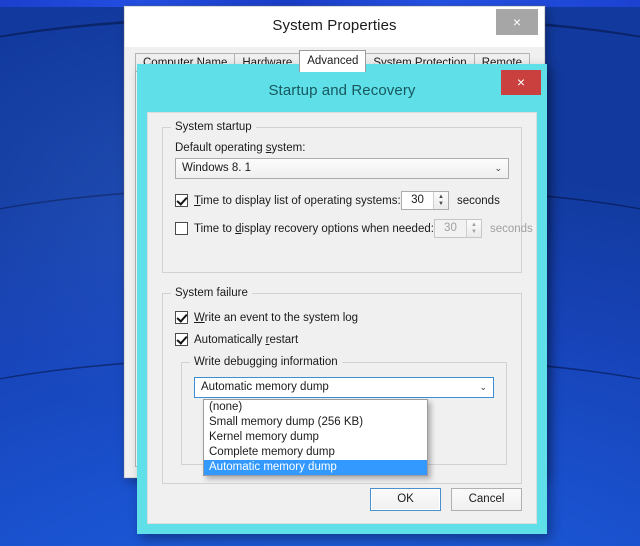  What do you see at coordinates (220, 148) in the screenshot?
I see `default-os-label-pre: Default operating` at bounding box center [220, 148].